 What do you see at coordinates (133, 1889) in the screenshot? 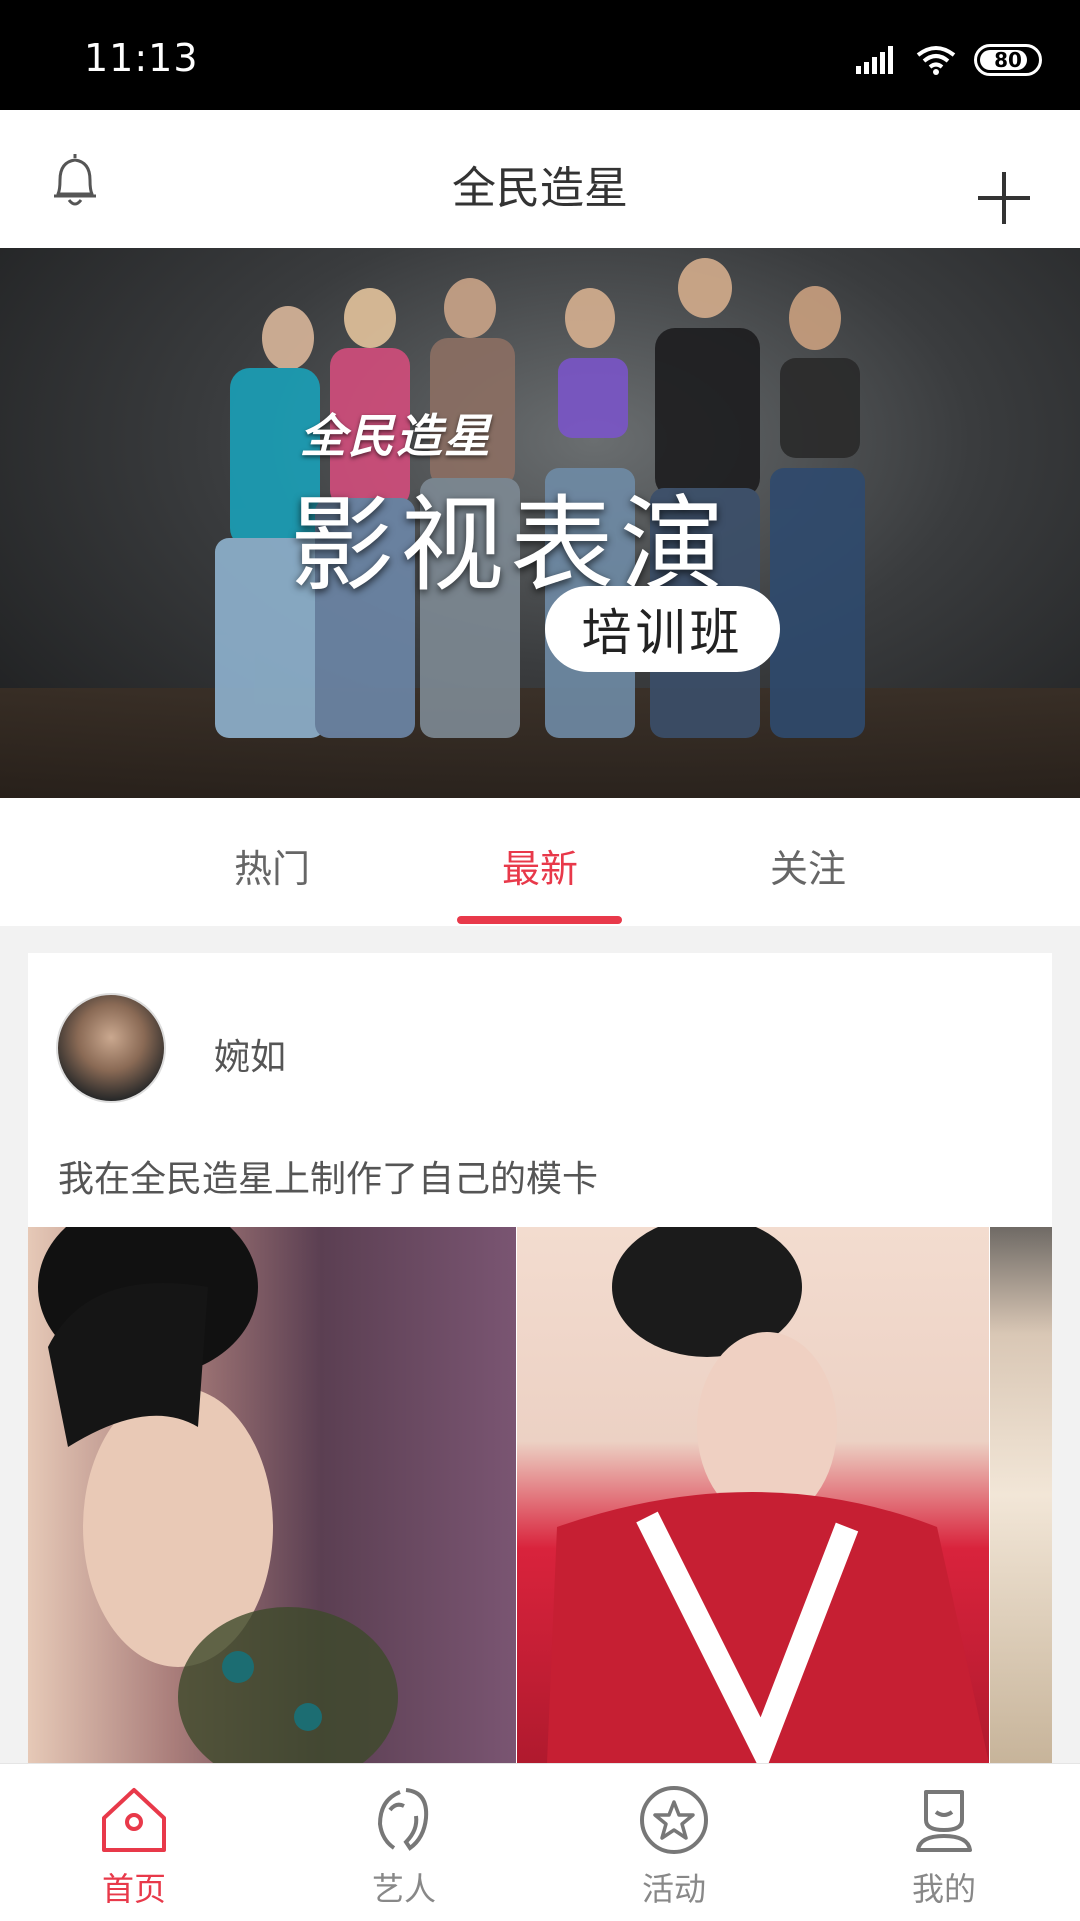
I see `nav-home-label: 首页` at bounding box center [133, 1889].